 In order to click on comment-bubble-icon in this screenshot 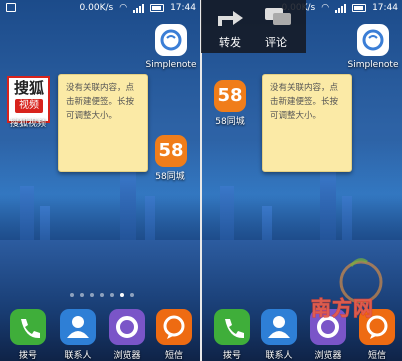, I will do `click(278, 16)`.